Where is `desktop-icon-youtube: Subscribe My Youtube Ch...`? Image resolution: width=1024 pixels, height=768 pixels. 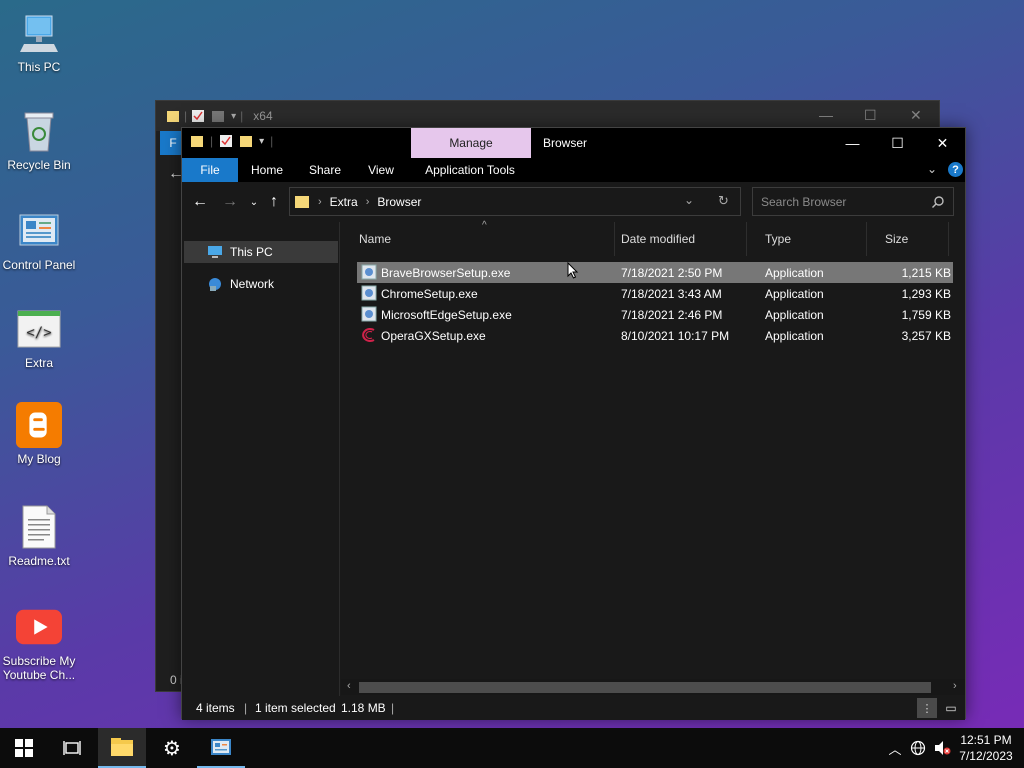
desktop-icon-youtube: Subscribe My Youtube Ch... is located at coordinates (39, 643).